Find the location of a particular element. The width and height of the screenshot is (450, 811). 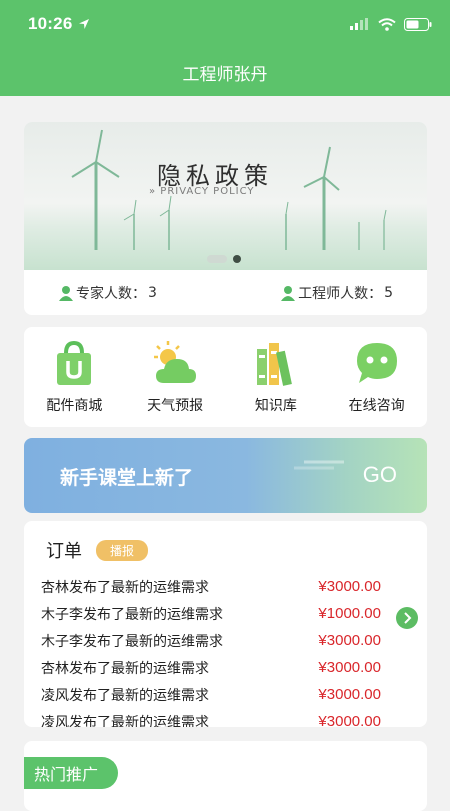

list-item: 木子李发布了最新的运维需求 ¥1000.00 is located at coordinates (211, 613).